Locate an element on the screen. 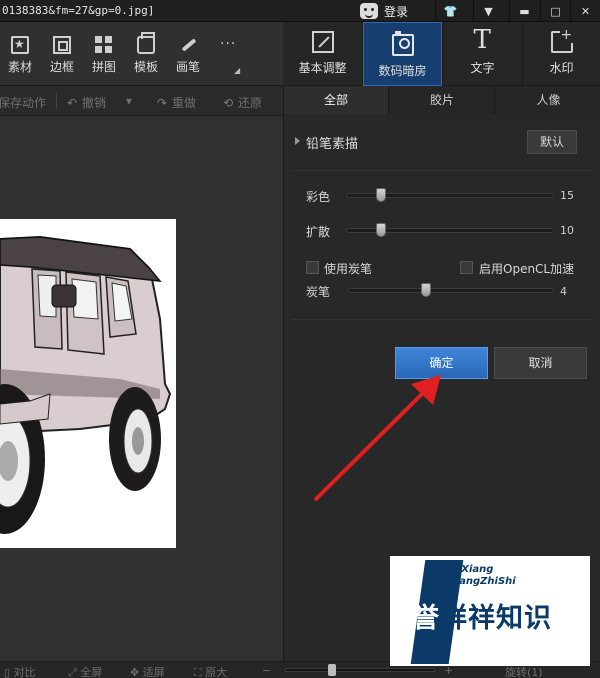 This screenshot has height=678, width=600. tool-collage: 拼图 is located at coordinates (104, 55).